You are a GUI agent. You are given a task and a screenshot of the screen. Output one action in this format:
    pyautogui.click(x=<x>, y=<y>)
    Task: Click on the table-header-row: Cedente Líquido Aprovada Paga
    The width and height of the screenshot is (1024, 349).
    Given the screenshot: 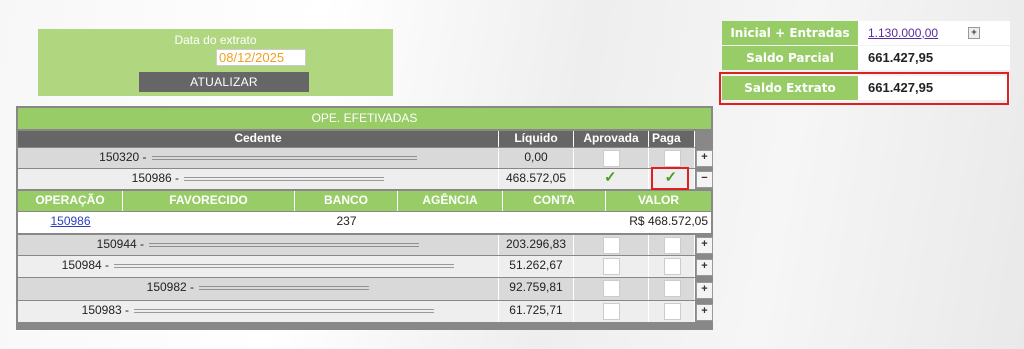 What is the action you would take?
    pyautogui.click(x=356, y=139)
    